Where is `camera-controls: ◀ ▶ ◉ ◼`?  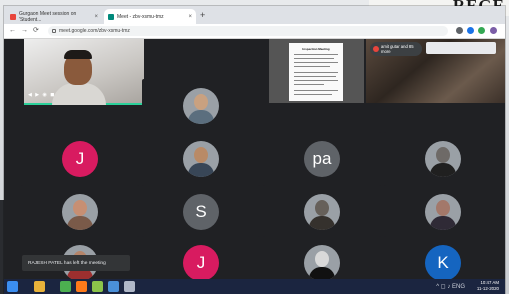 camera-controls: ◀ ▶ ◉ ◼ is located at coordinates (41, 95).